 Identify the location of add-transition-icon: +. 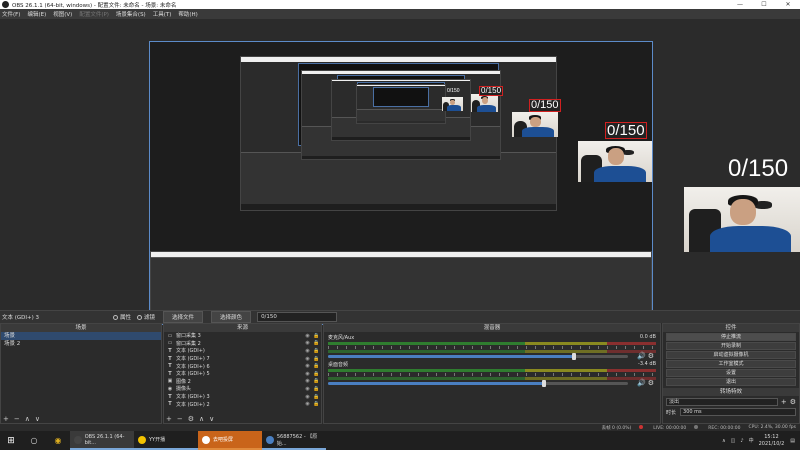
(784, 402).